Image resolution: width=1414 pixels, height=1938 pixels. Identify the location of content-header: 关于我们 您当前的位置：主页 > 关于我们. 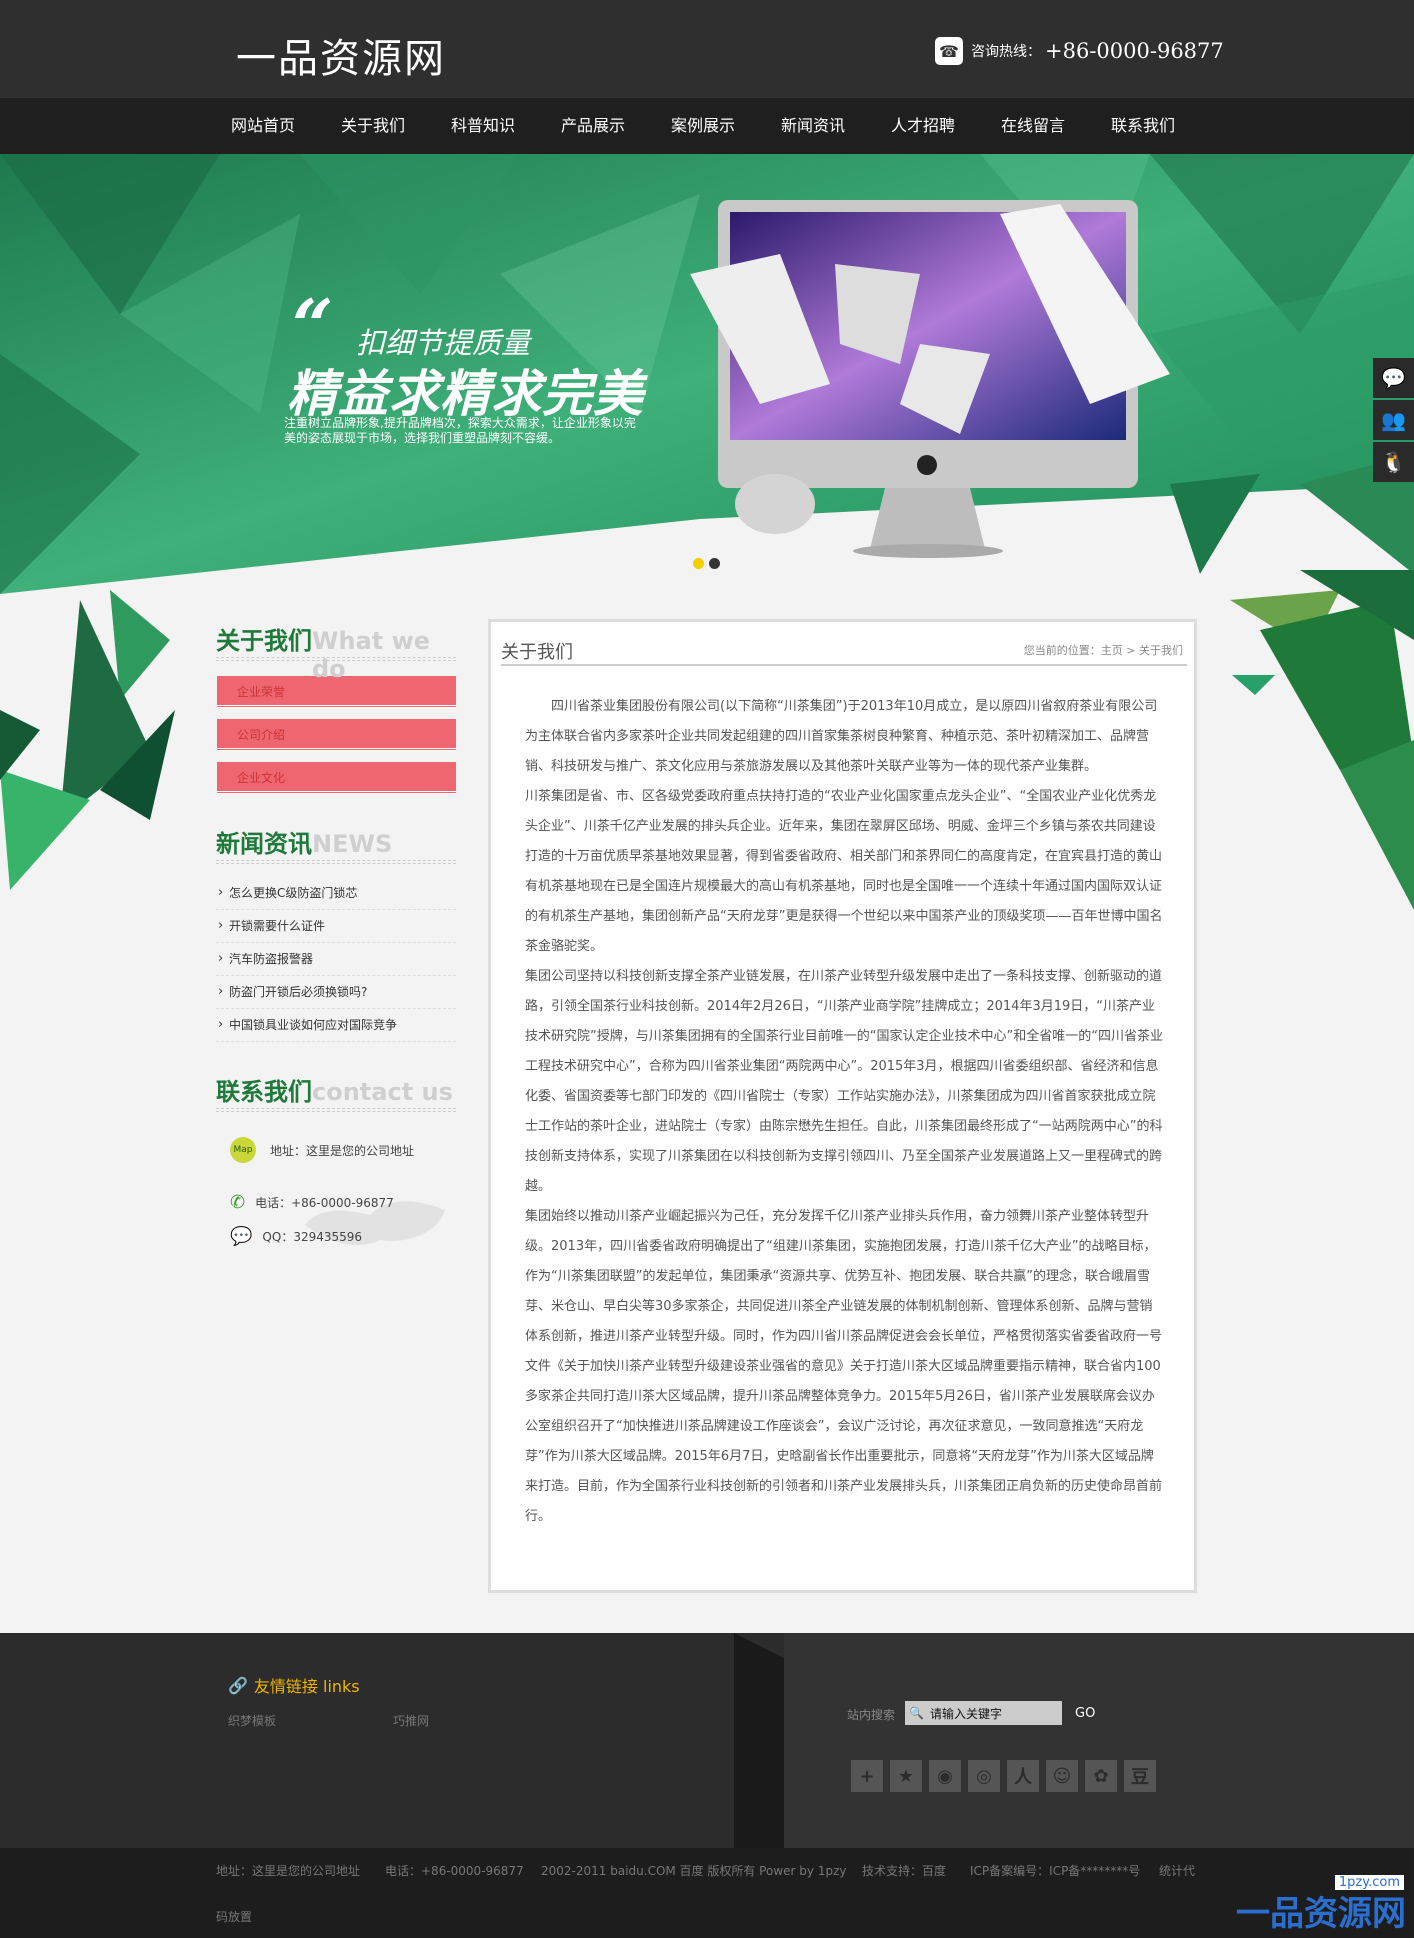
(844, 650).